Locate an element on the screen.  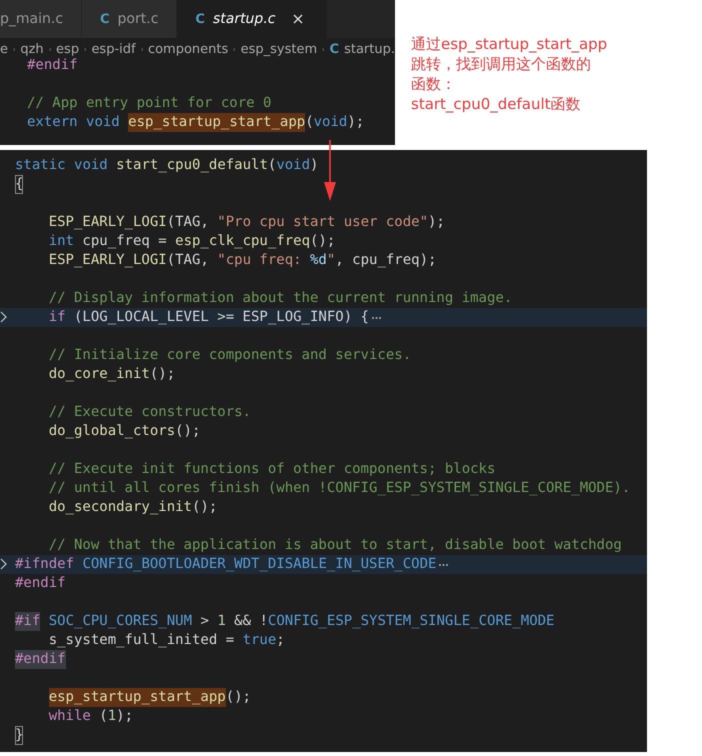
code-text: (LOG_LOCAL_LEVEL >= ESP_LOG_INFO) { is located at coordinates (220, 317).